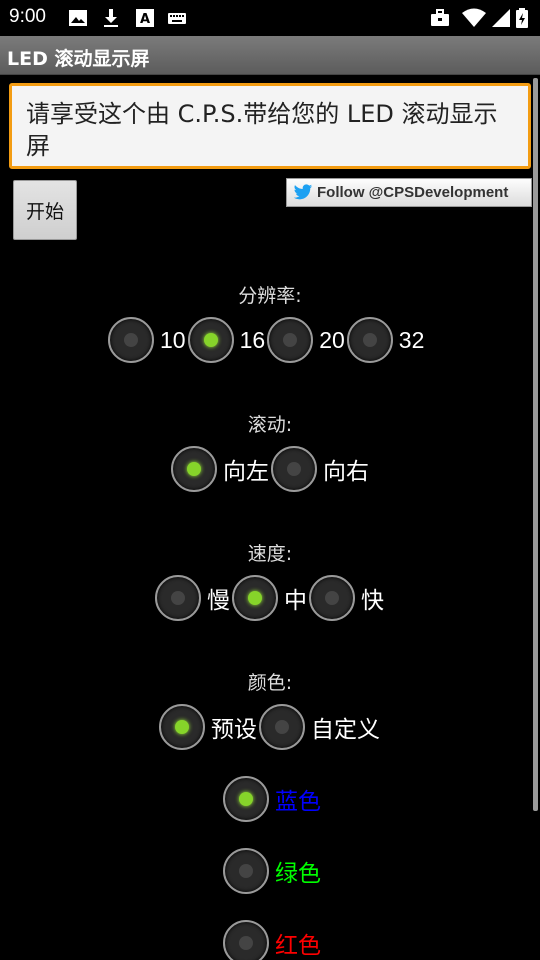 Image resolution: width=540 pixels, height=960 pixels. I want to click on svg-text: A, so click(145, 19).